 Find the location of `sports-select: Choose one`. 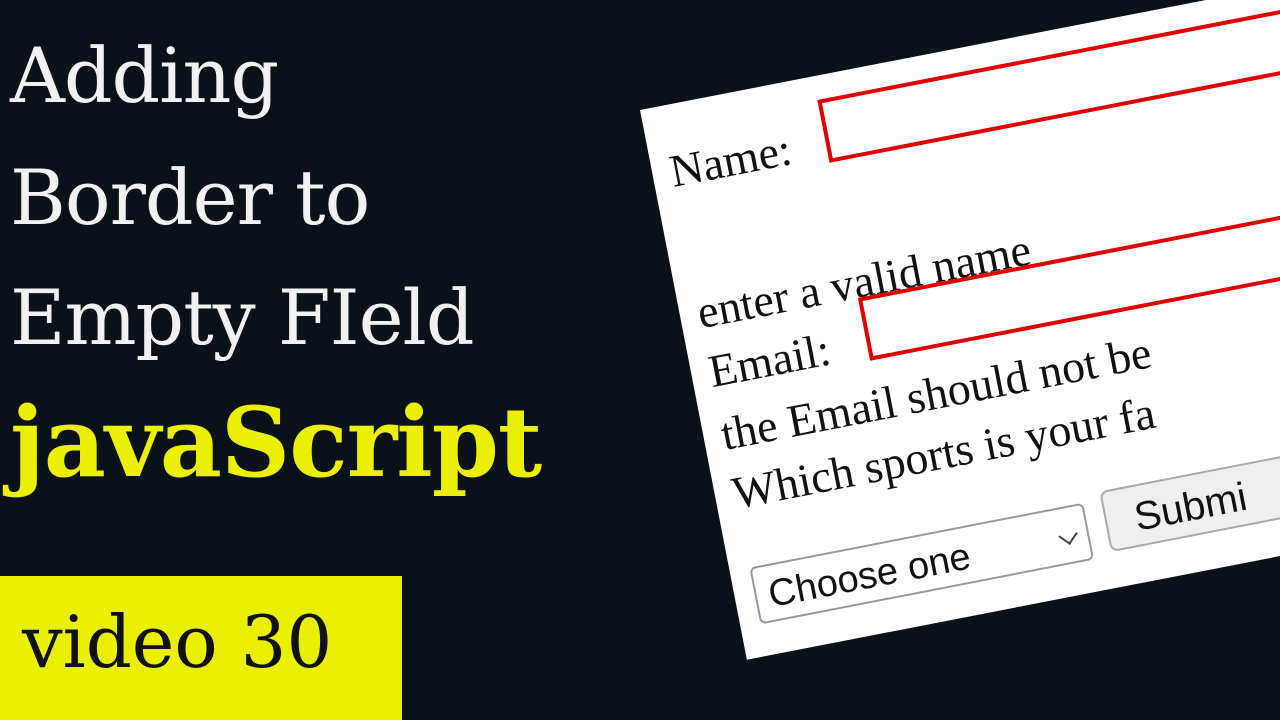

sports-select: Choose one is located at coordinates (922, 563).